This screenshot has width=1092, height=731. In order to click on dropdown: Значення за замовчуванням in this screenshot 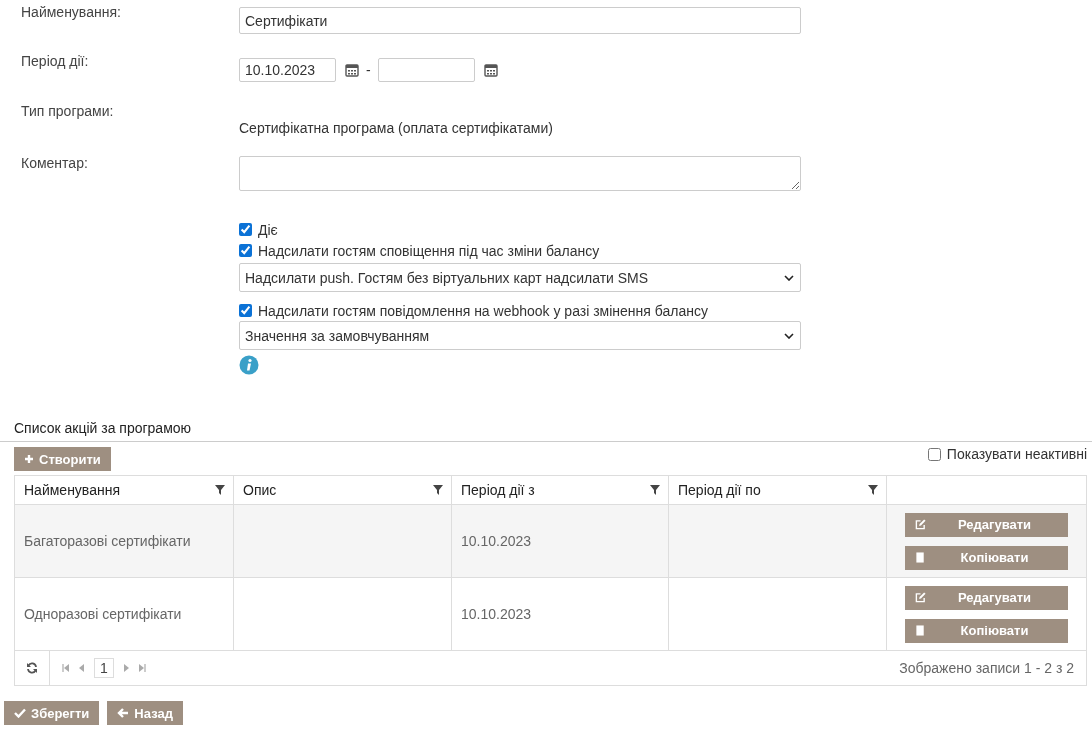, I will do `click(520, 335)`.